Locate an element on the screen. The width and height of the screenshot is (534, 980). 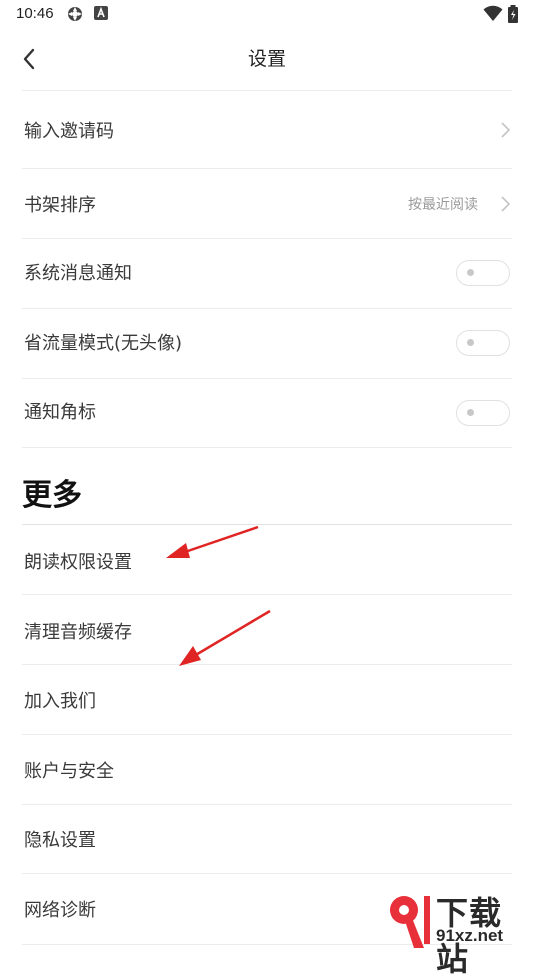
divider is located at coordinates (267, 447).